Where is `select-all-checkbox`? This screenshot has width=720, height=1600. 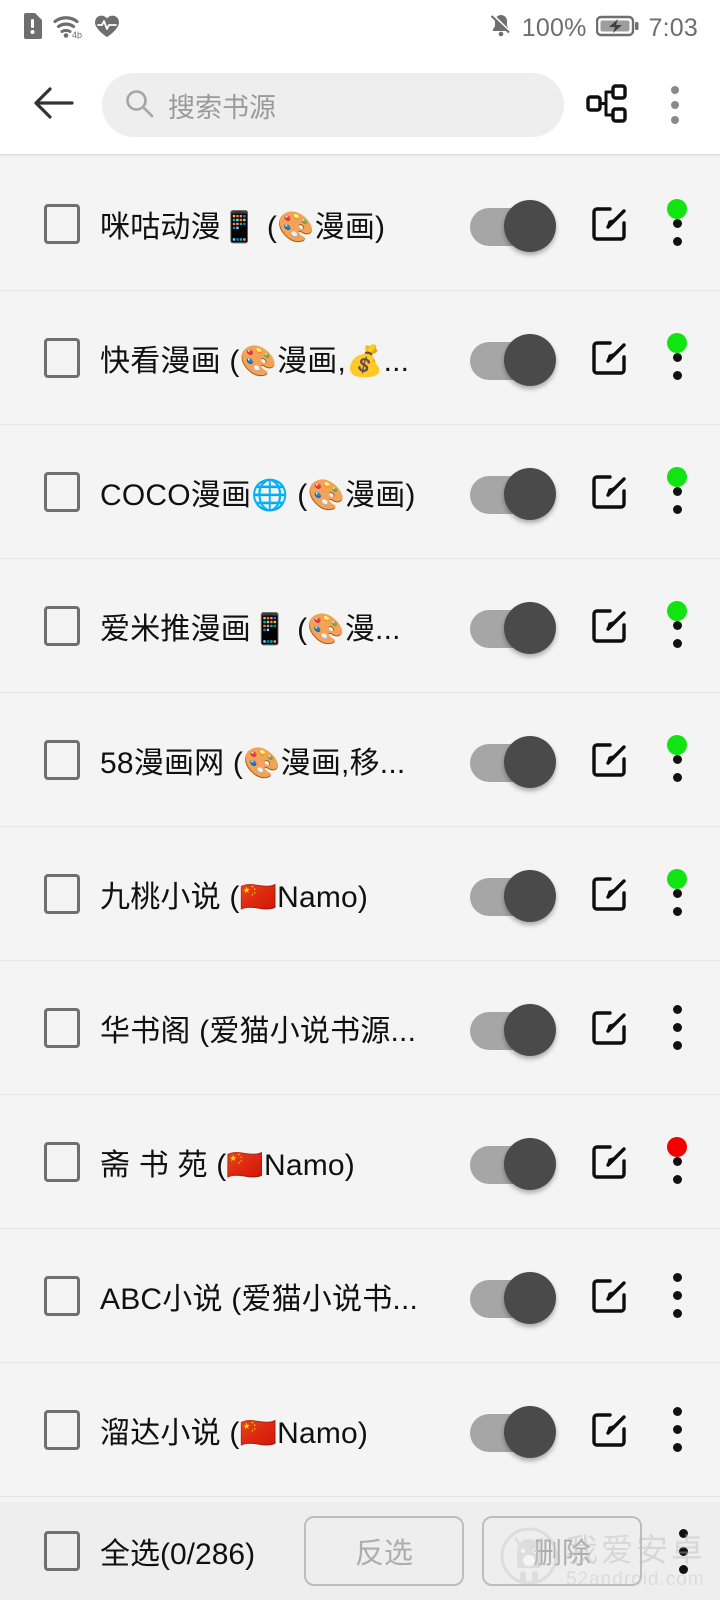 select-all-checkbox is located at coordinates (62, 1551).